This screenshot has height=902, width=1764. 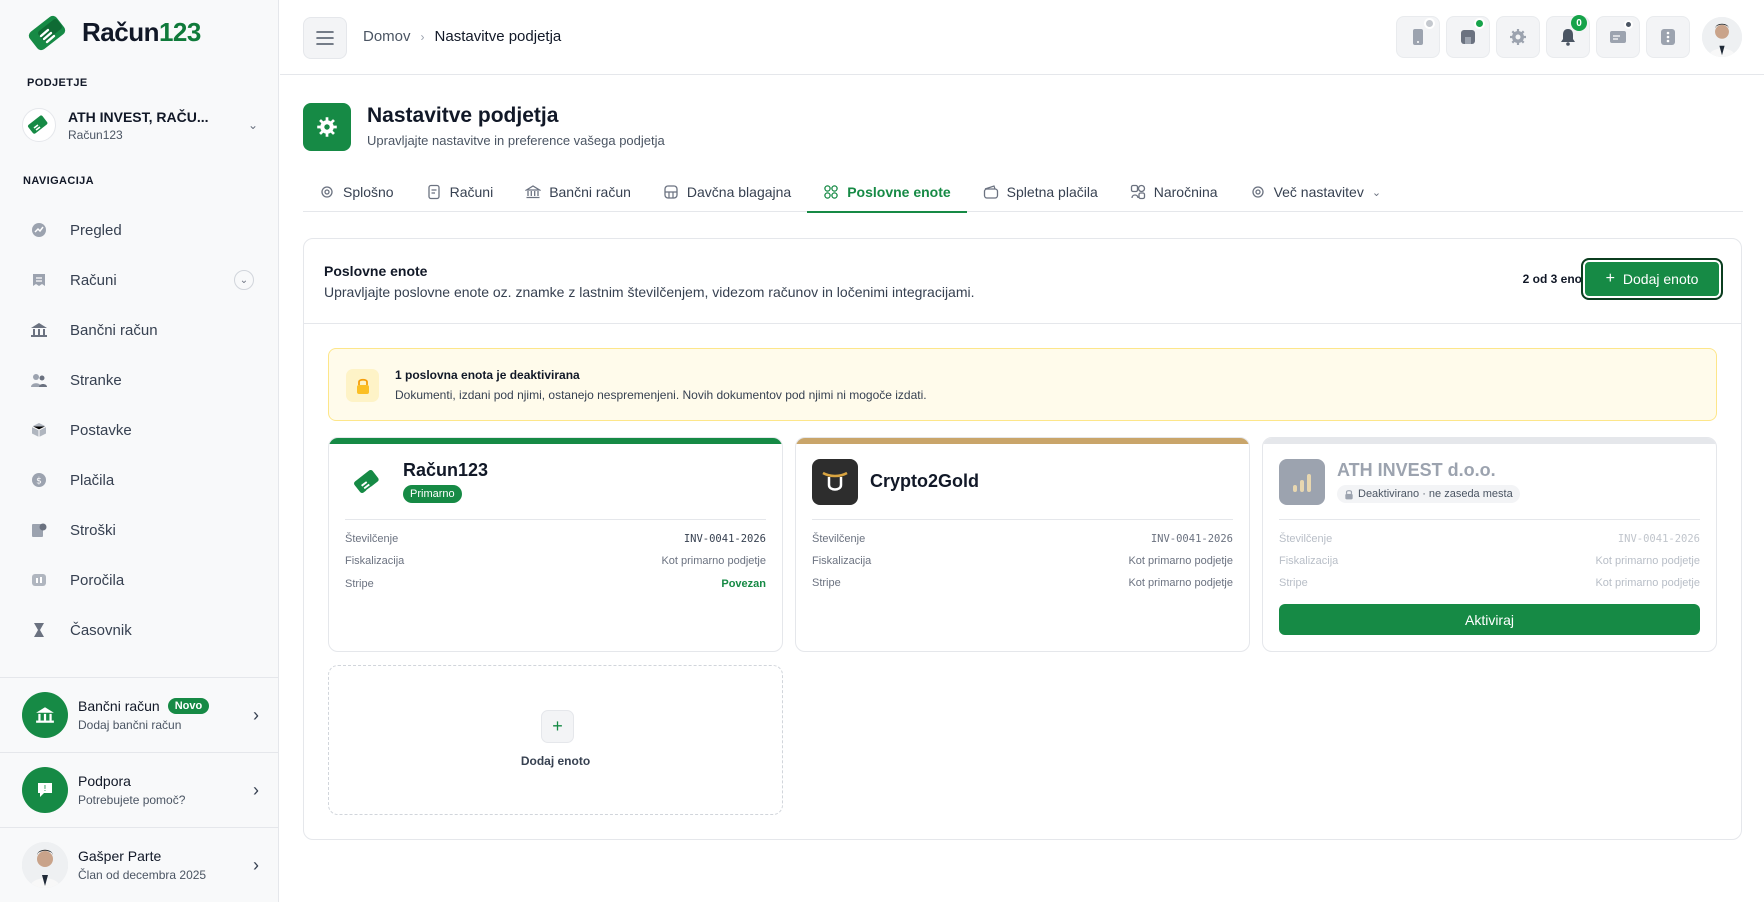 What do you see at coordinates (140, 580) in the screenshot?
I see `sidebar-item-porocila: Poročila` at bounding box center [140, 580].